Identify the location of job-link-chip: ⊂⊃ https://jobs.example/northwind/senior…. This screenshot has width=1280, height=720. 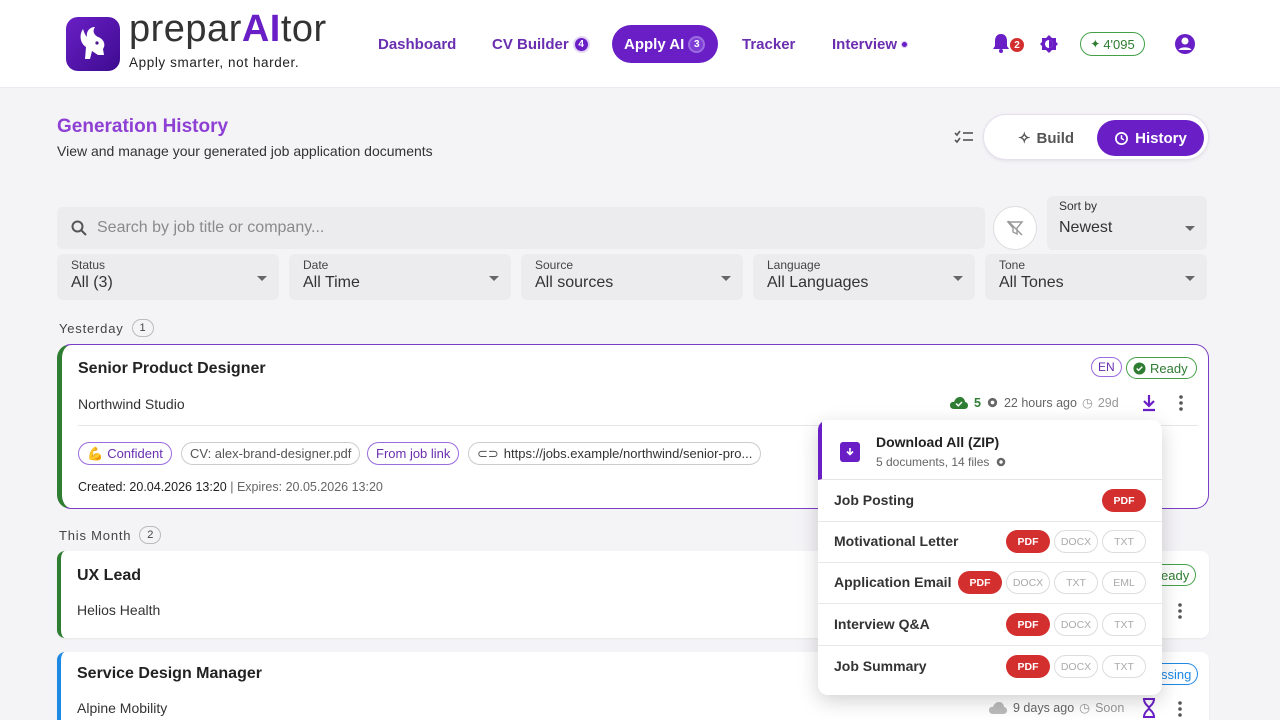
(615, 453).